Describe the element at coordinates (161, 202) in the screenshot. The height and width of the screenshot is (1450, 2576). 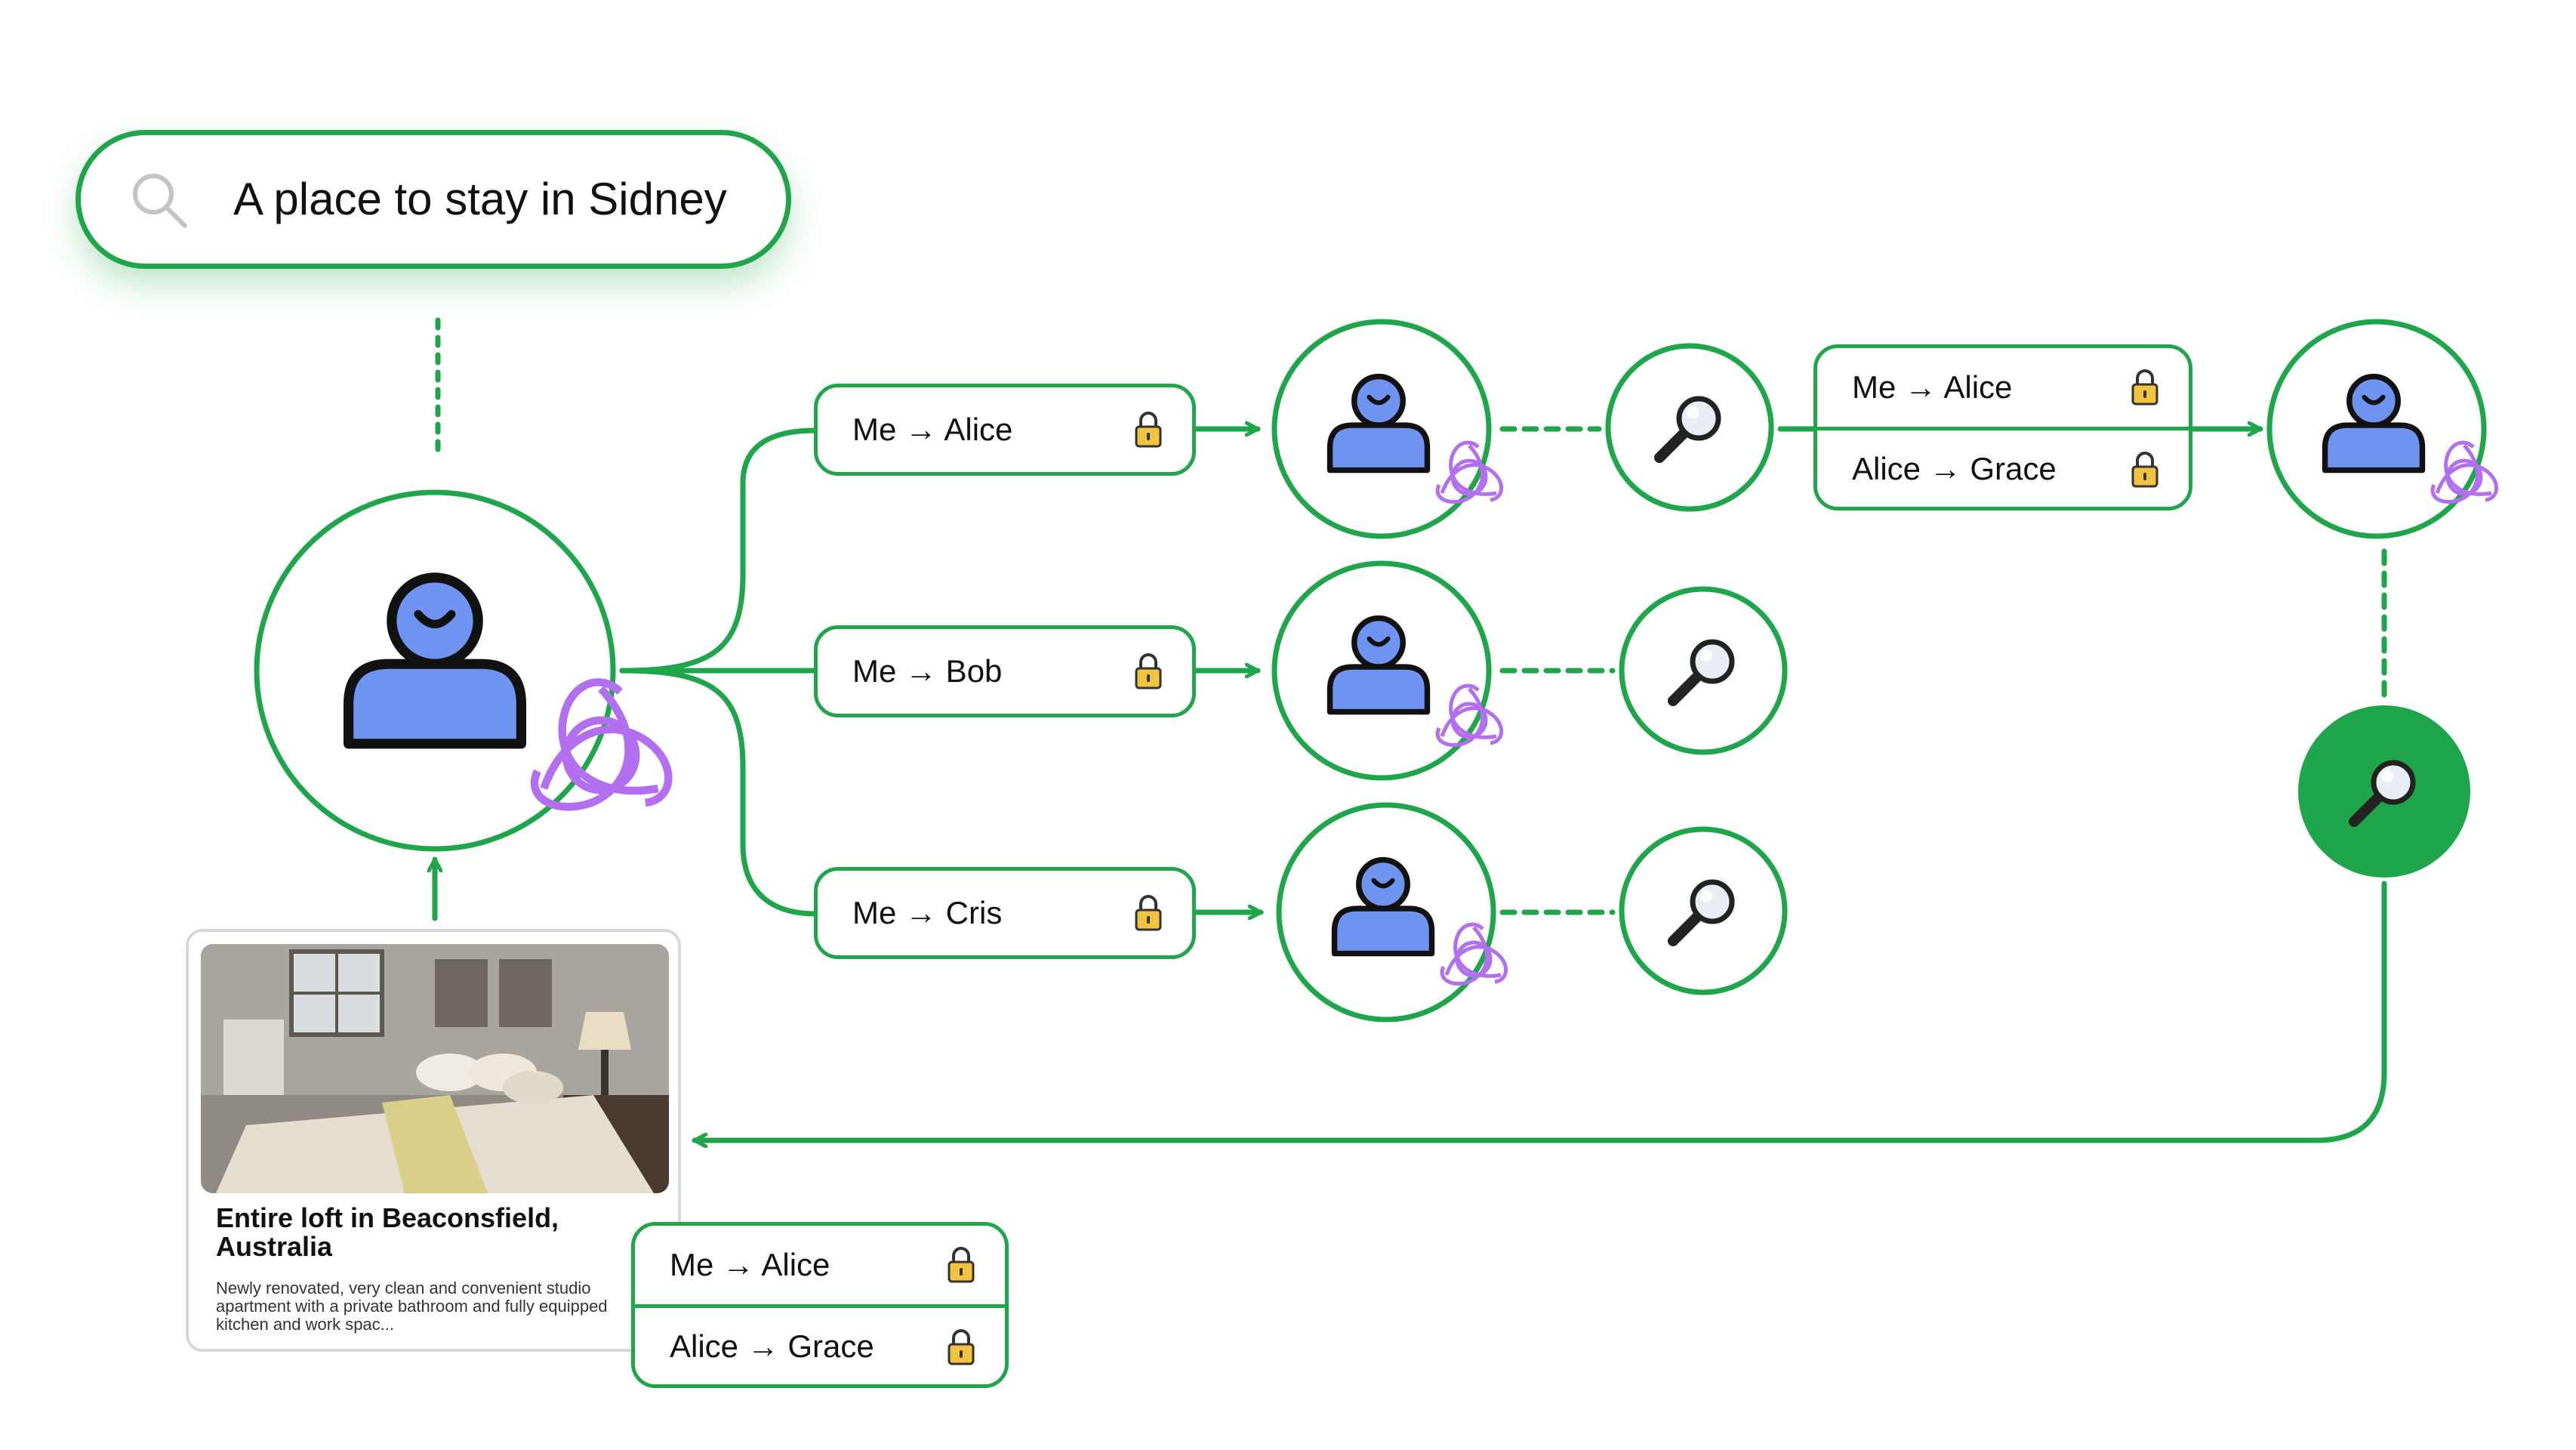
I see `search-icon` at that location.